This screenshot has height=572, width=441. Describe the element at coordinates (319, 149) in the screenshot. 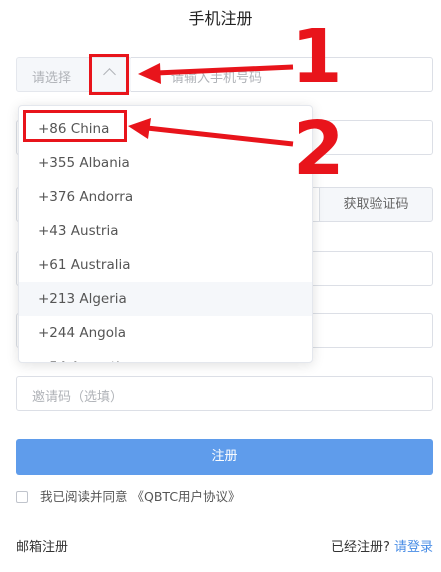

I see `annotation-label-2: 2` at that location.